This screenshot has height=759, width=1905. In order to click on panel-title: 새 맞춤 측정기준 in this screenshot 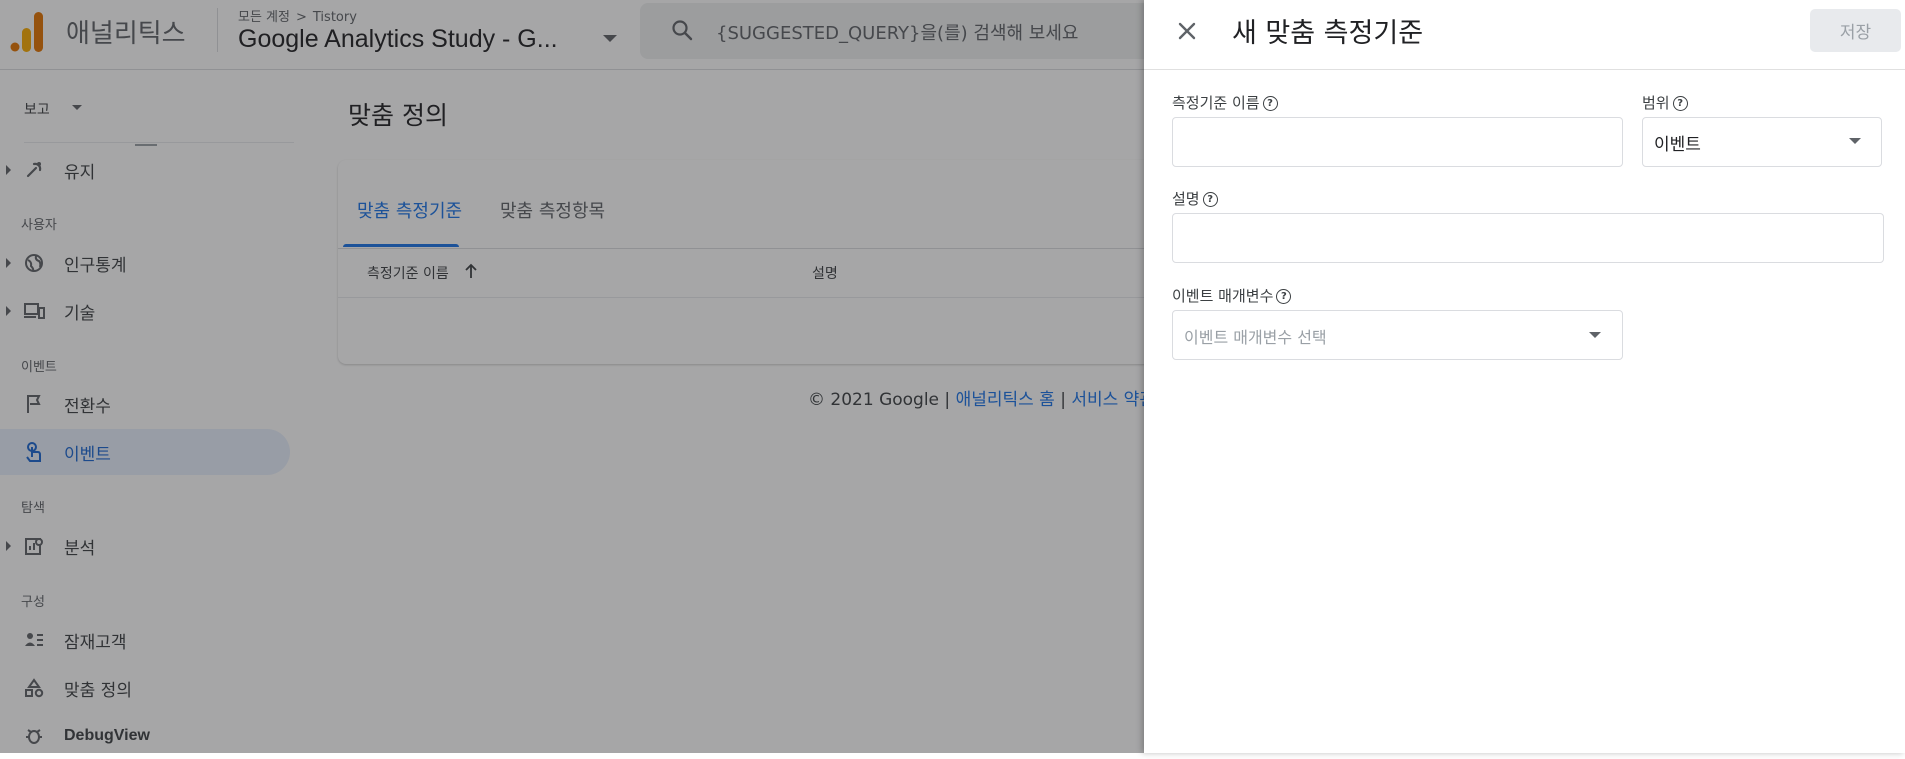, I will do `click(1328, 33)`.